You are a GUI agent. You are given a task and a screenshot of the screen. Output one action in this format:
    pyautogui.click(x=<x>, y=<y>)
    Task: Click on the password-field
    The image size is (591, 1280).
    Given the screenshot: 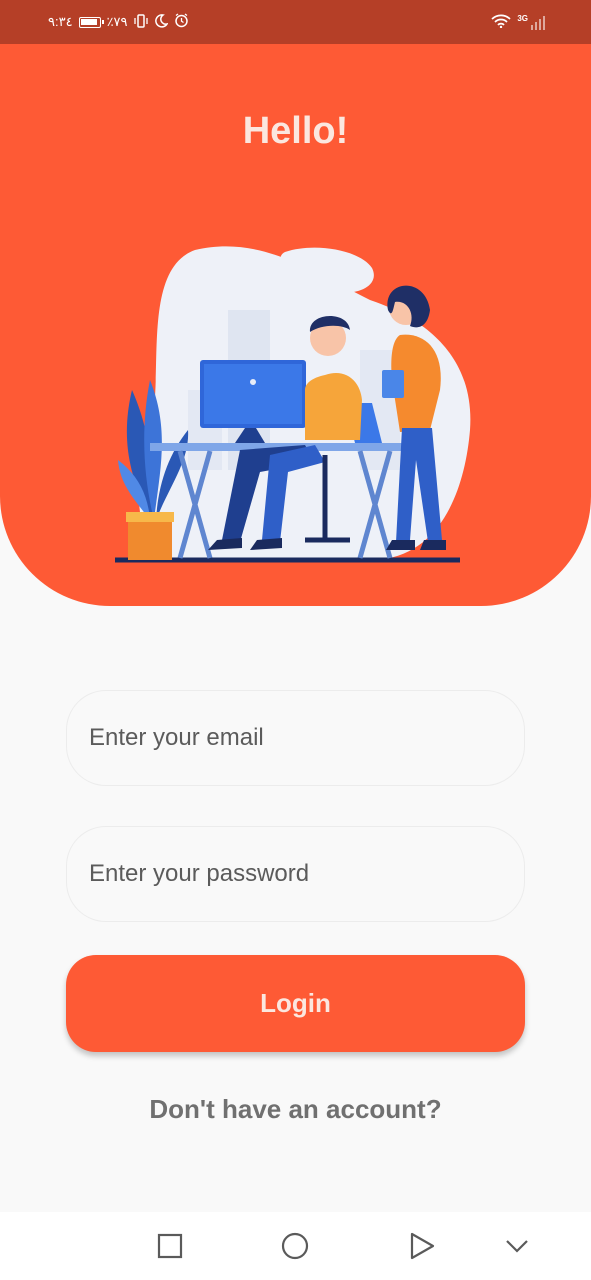 What is the action you would take?
    pyautogui.click(x=295, y=874)
    